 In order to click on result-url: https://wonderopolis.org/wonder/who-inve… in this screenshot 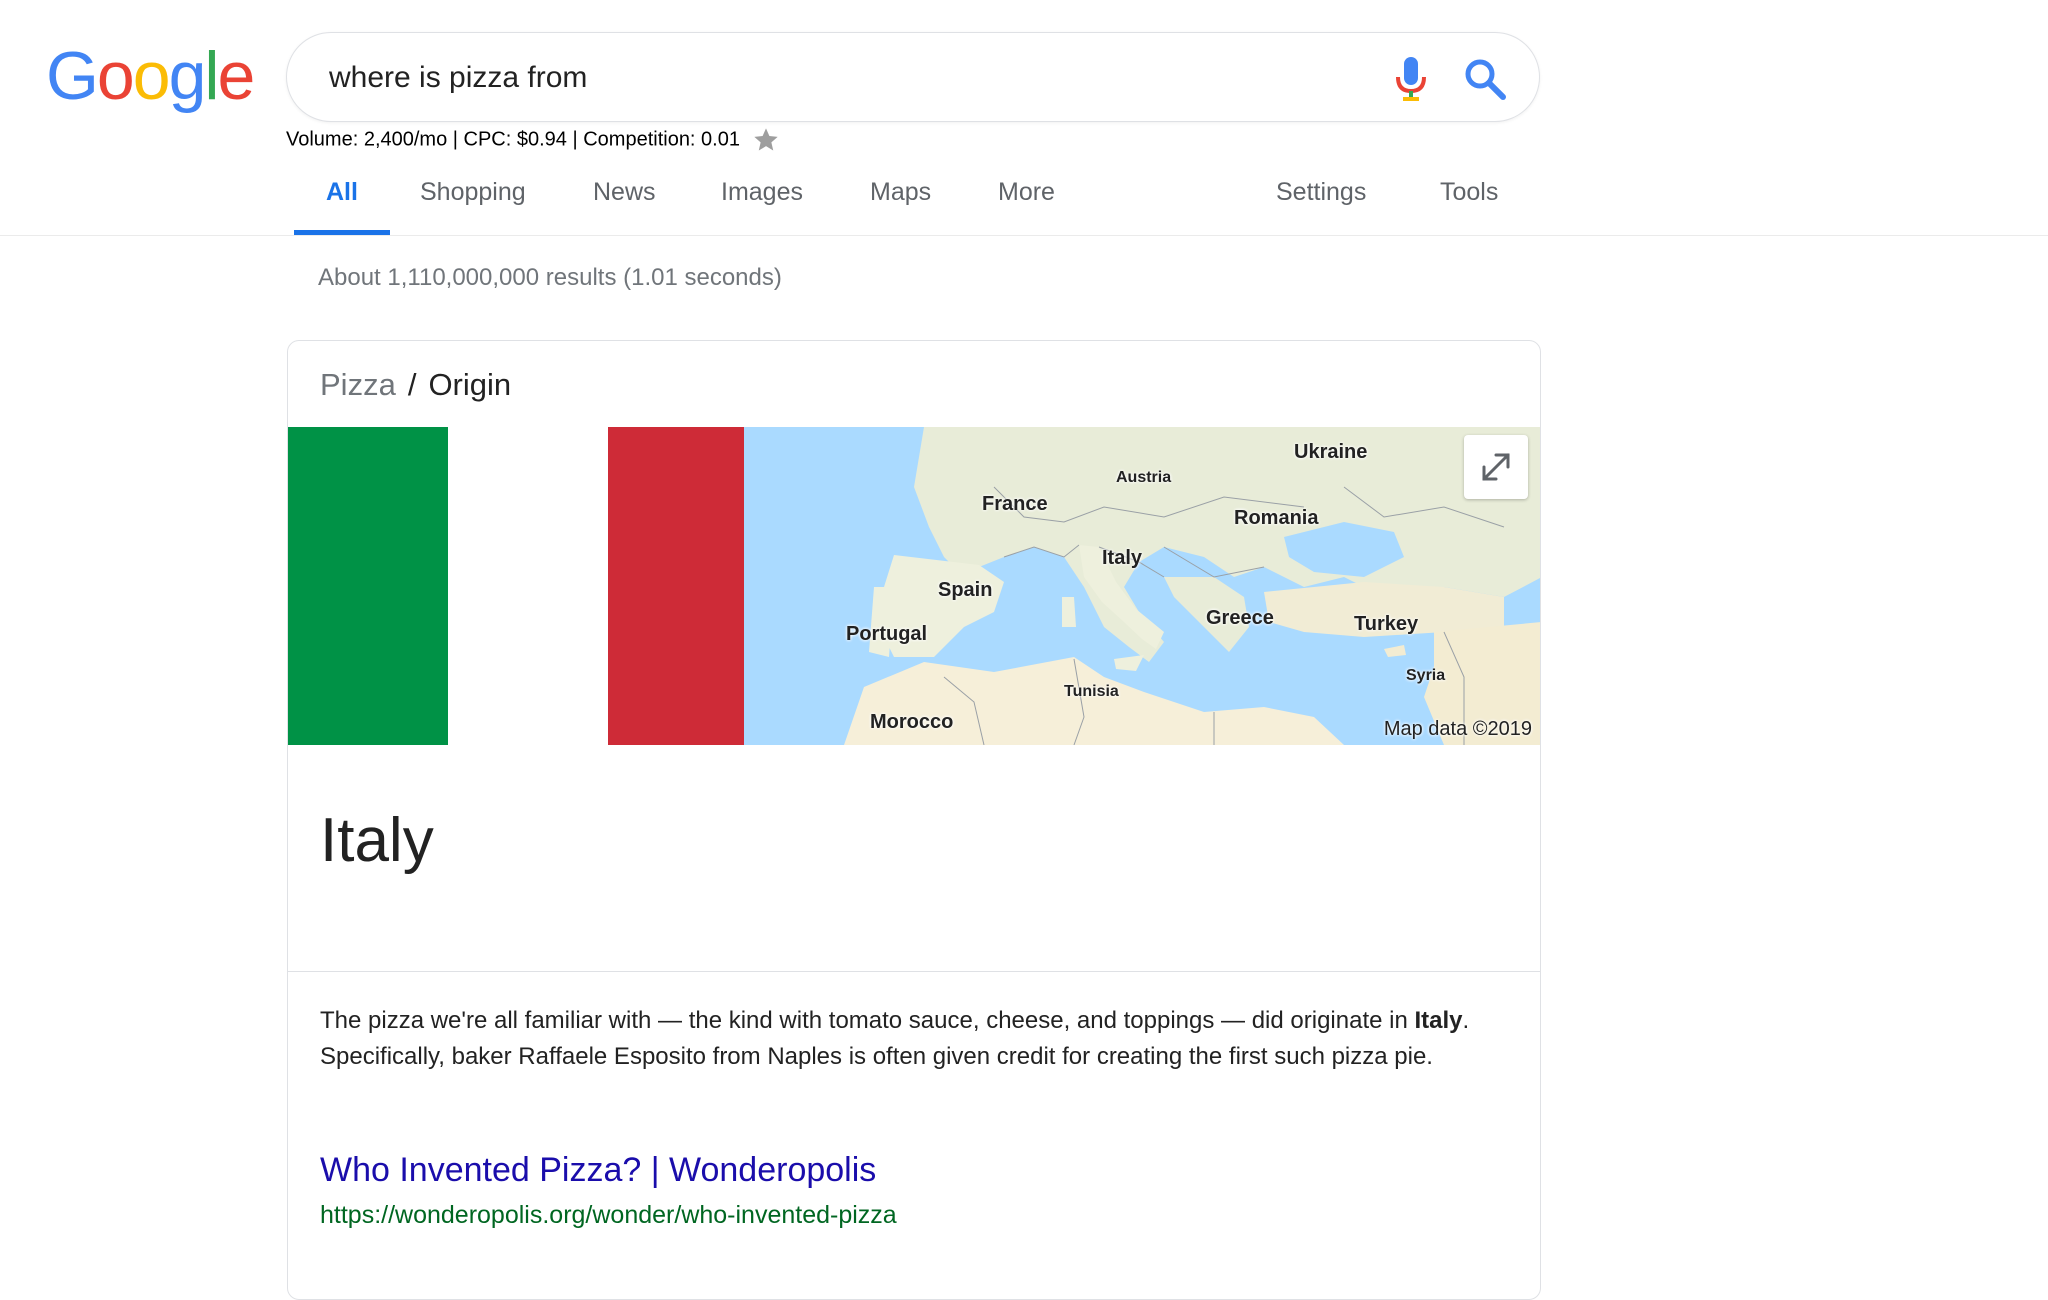, I will do `click(608, 1215)`.